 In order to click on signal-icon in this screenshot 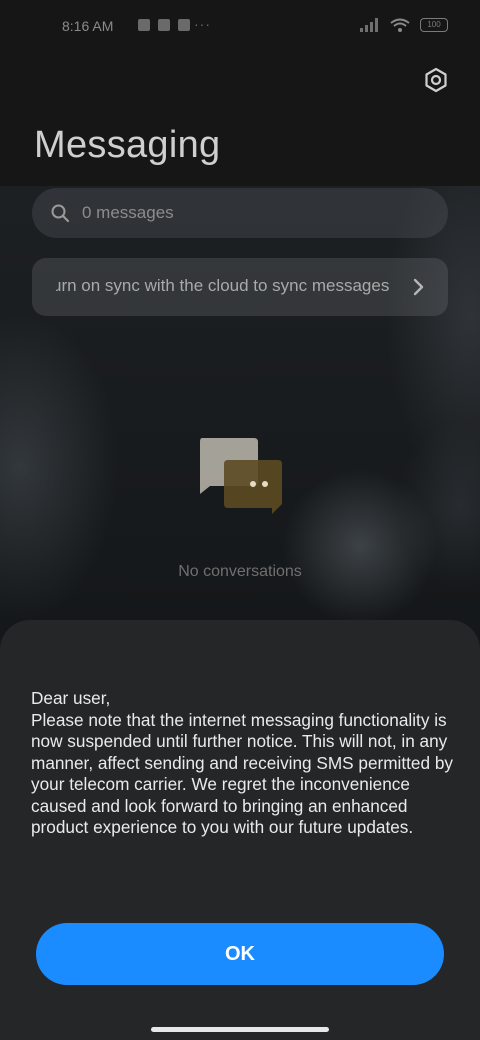, I will do `click(369, 25)`.